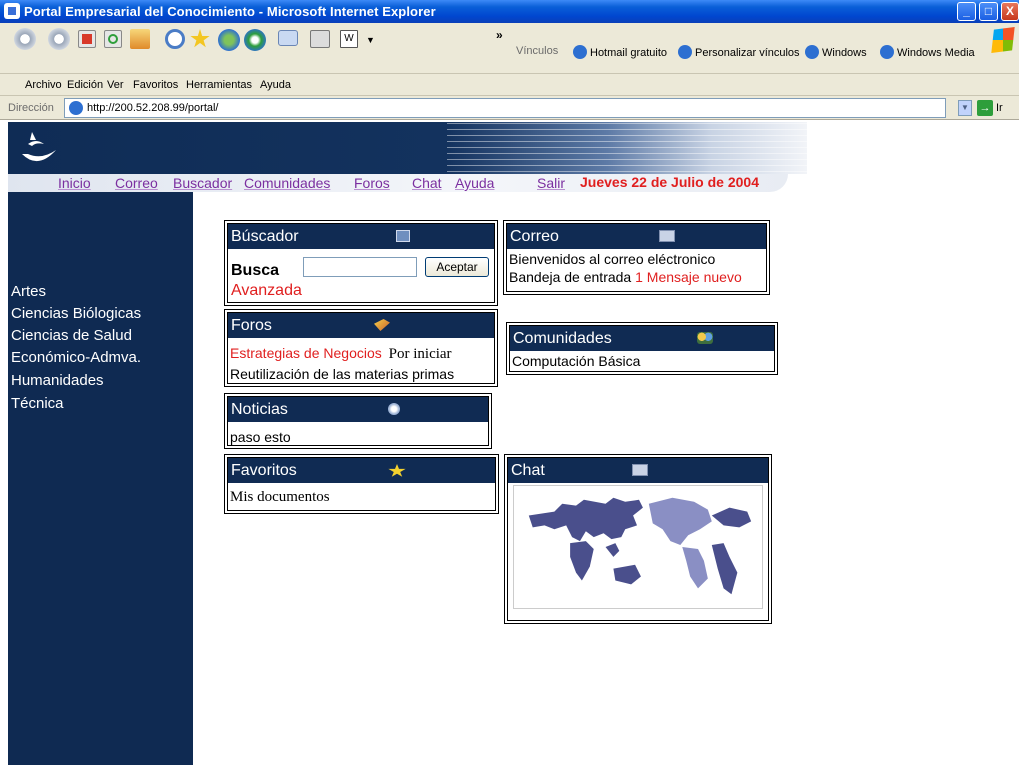 The height and width of the screenshot is (765, 1019). I want to click on nav-correo: Correo, so click(136, 183).